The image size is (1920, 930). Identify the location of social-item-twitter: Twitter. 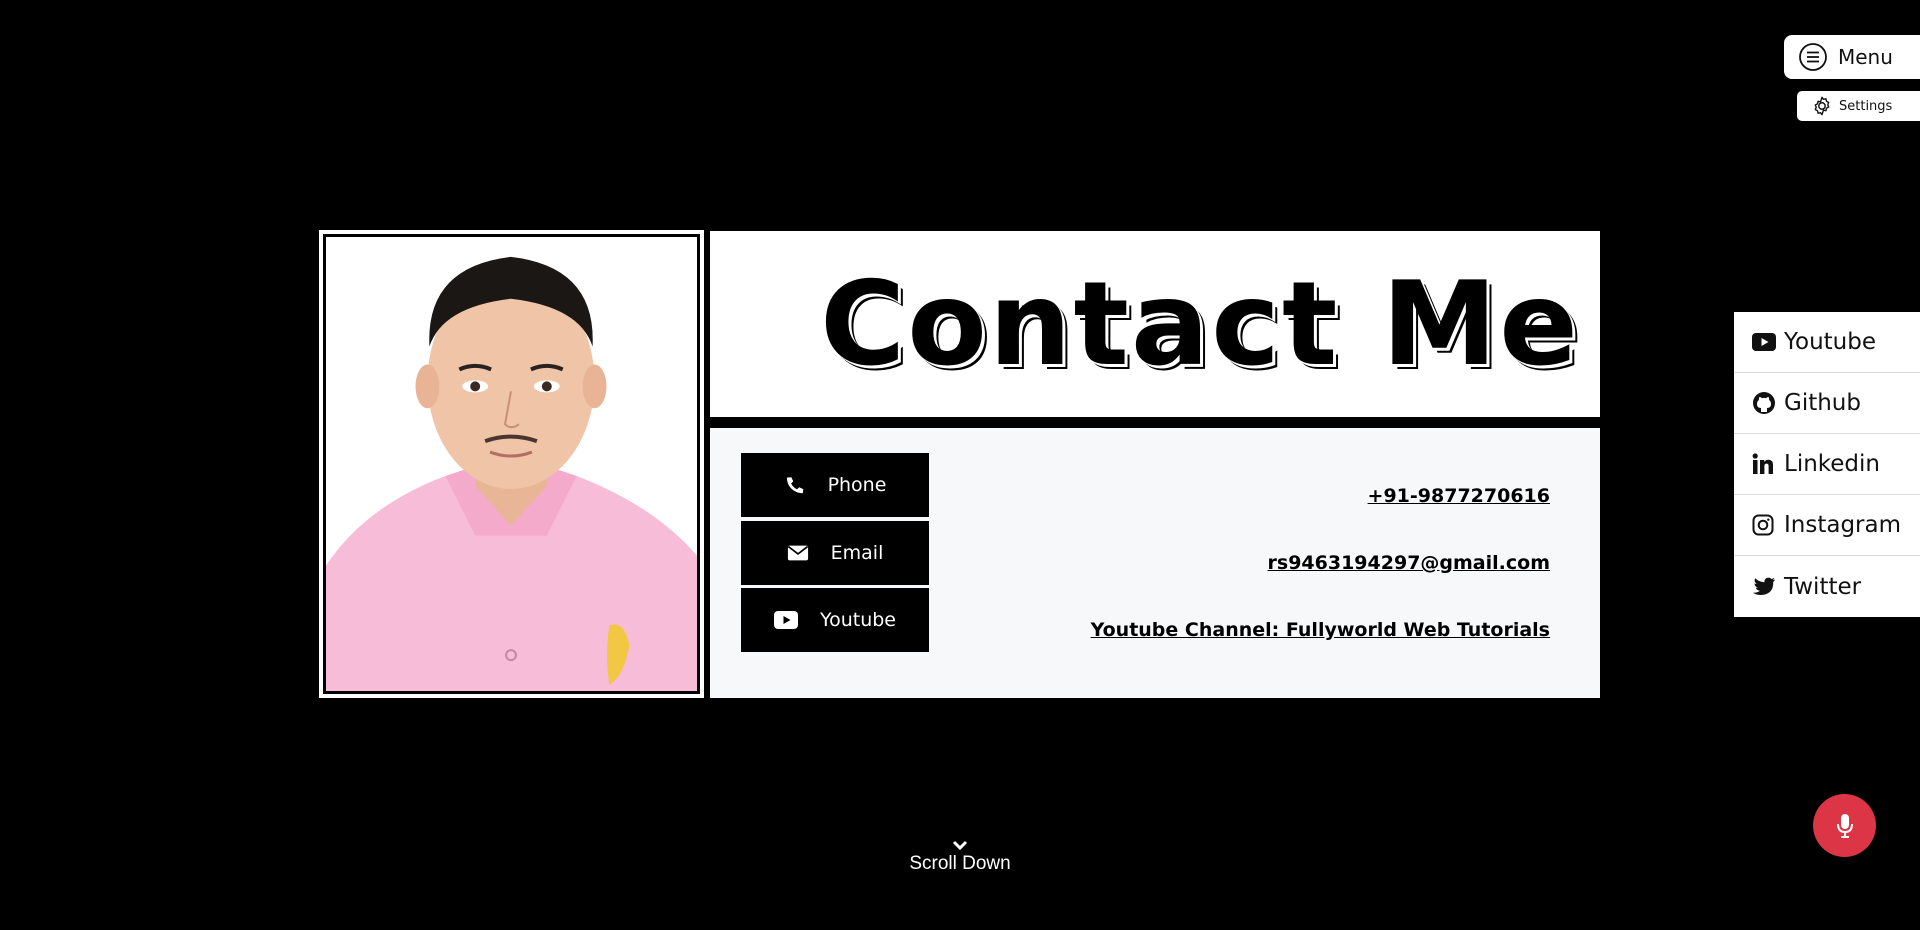
(1827, 586).